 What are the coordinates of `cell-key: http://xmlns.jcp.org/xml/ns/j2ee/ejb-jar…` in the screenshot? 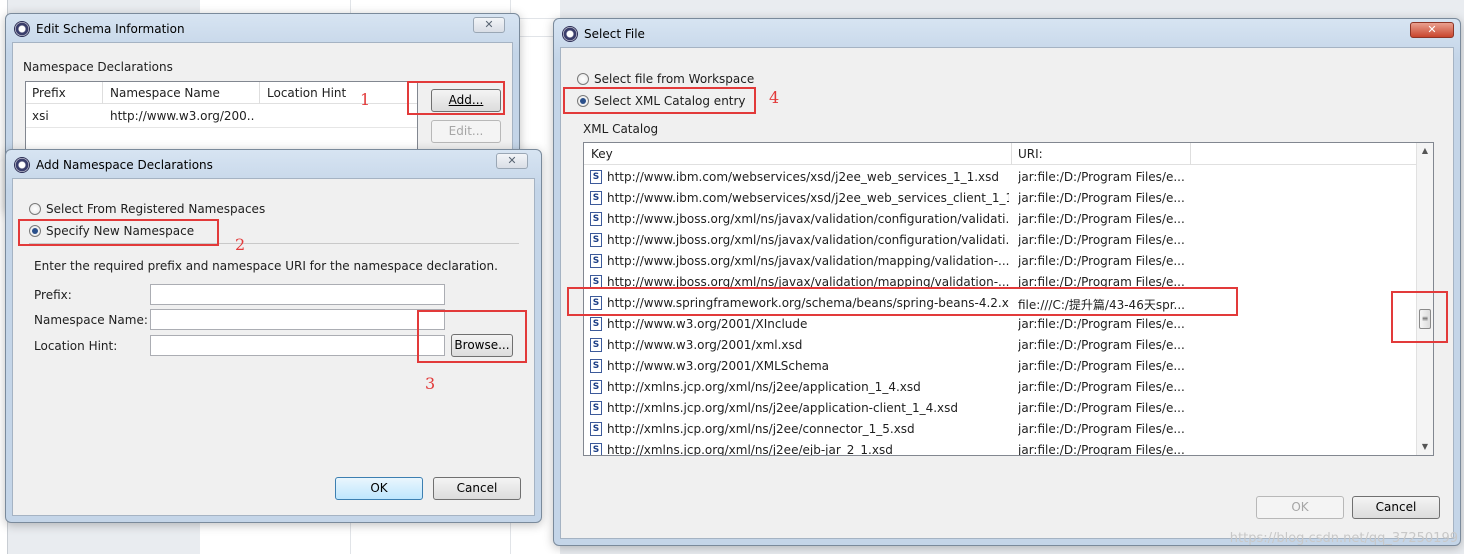 It's located at (750, 449).